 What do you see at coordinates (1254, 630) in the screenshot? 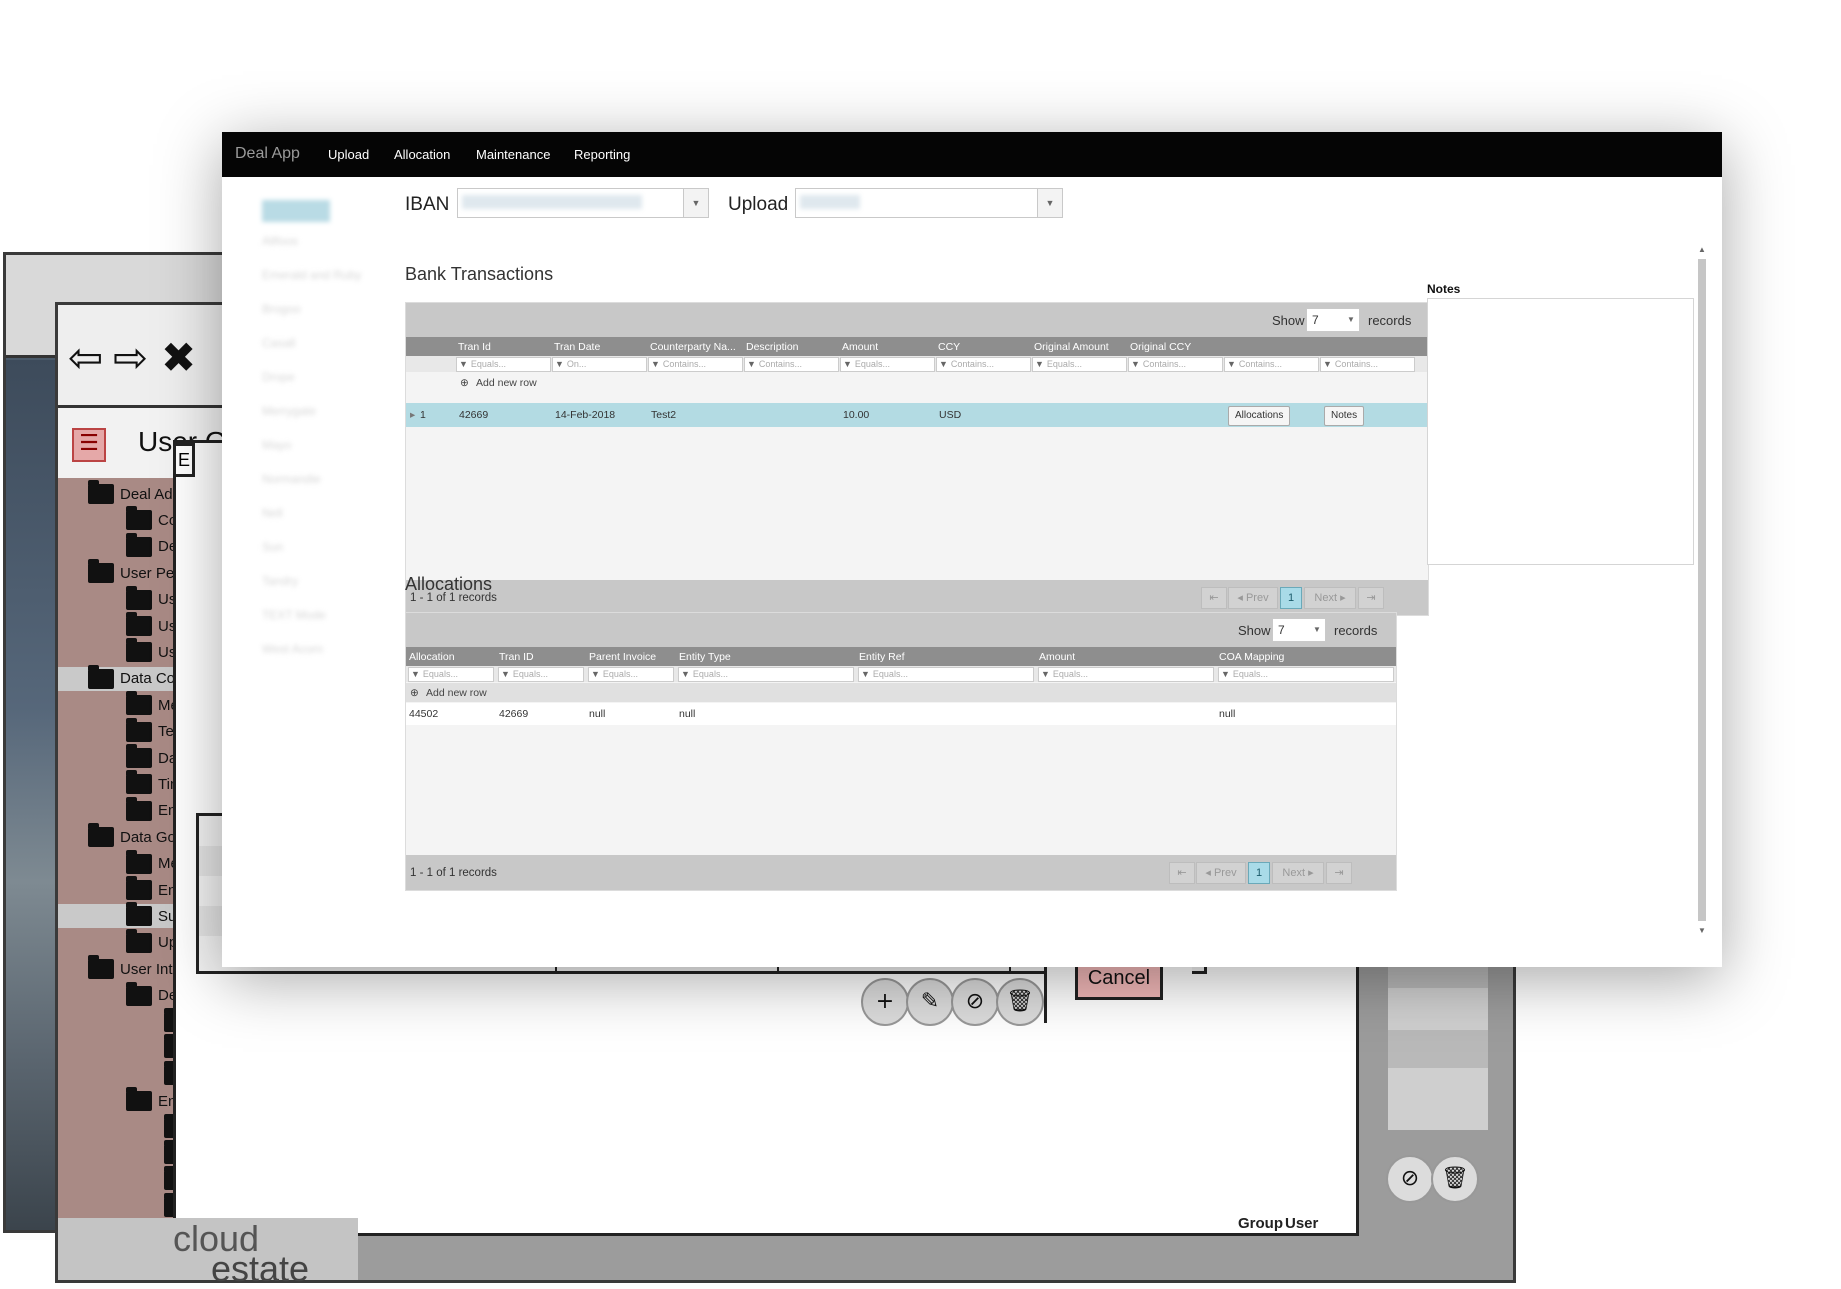
I see `show-label: Show` at bounding box center [1254, 630].